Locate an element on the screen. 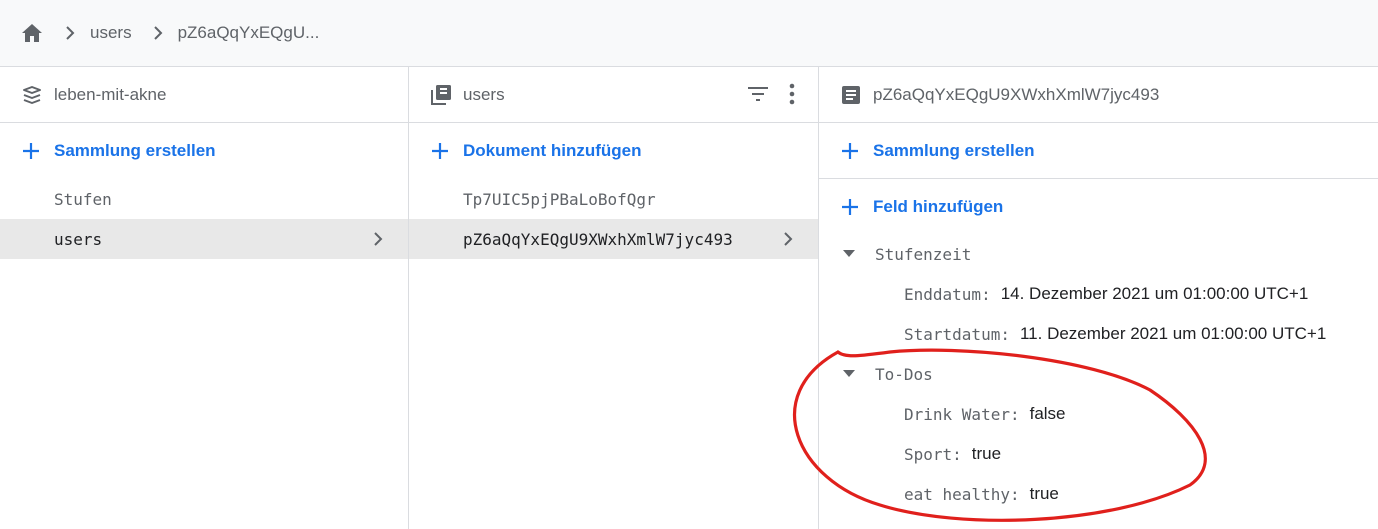 The image size is (1378, 529). root-column-header: leben-mit-akne is located at coordinates (204, 95).